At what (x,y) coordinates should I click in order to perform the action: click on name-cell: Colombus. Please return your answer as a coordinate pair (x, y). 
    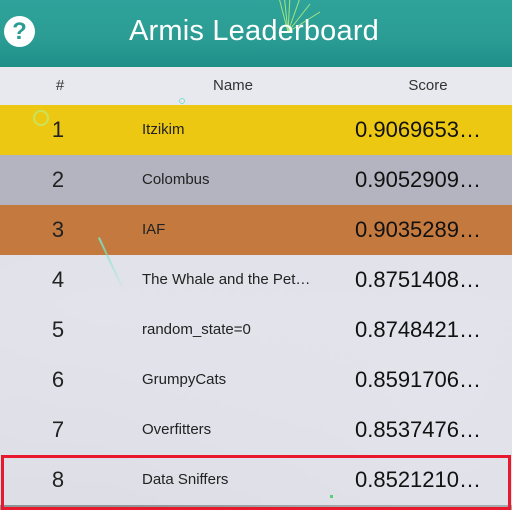
    Looking at the image, I should click on (176, 179).